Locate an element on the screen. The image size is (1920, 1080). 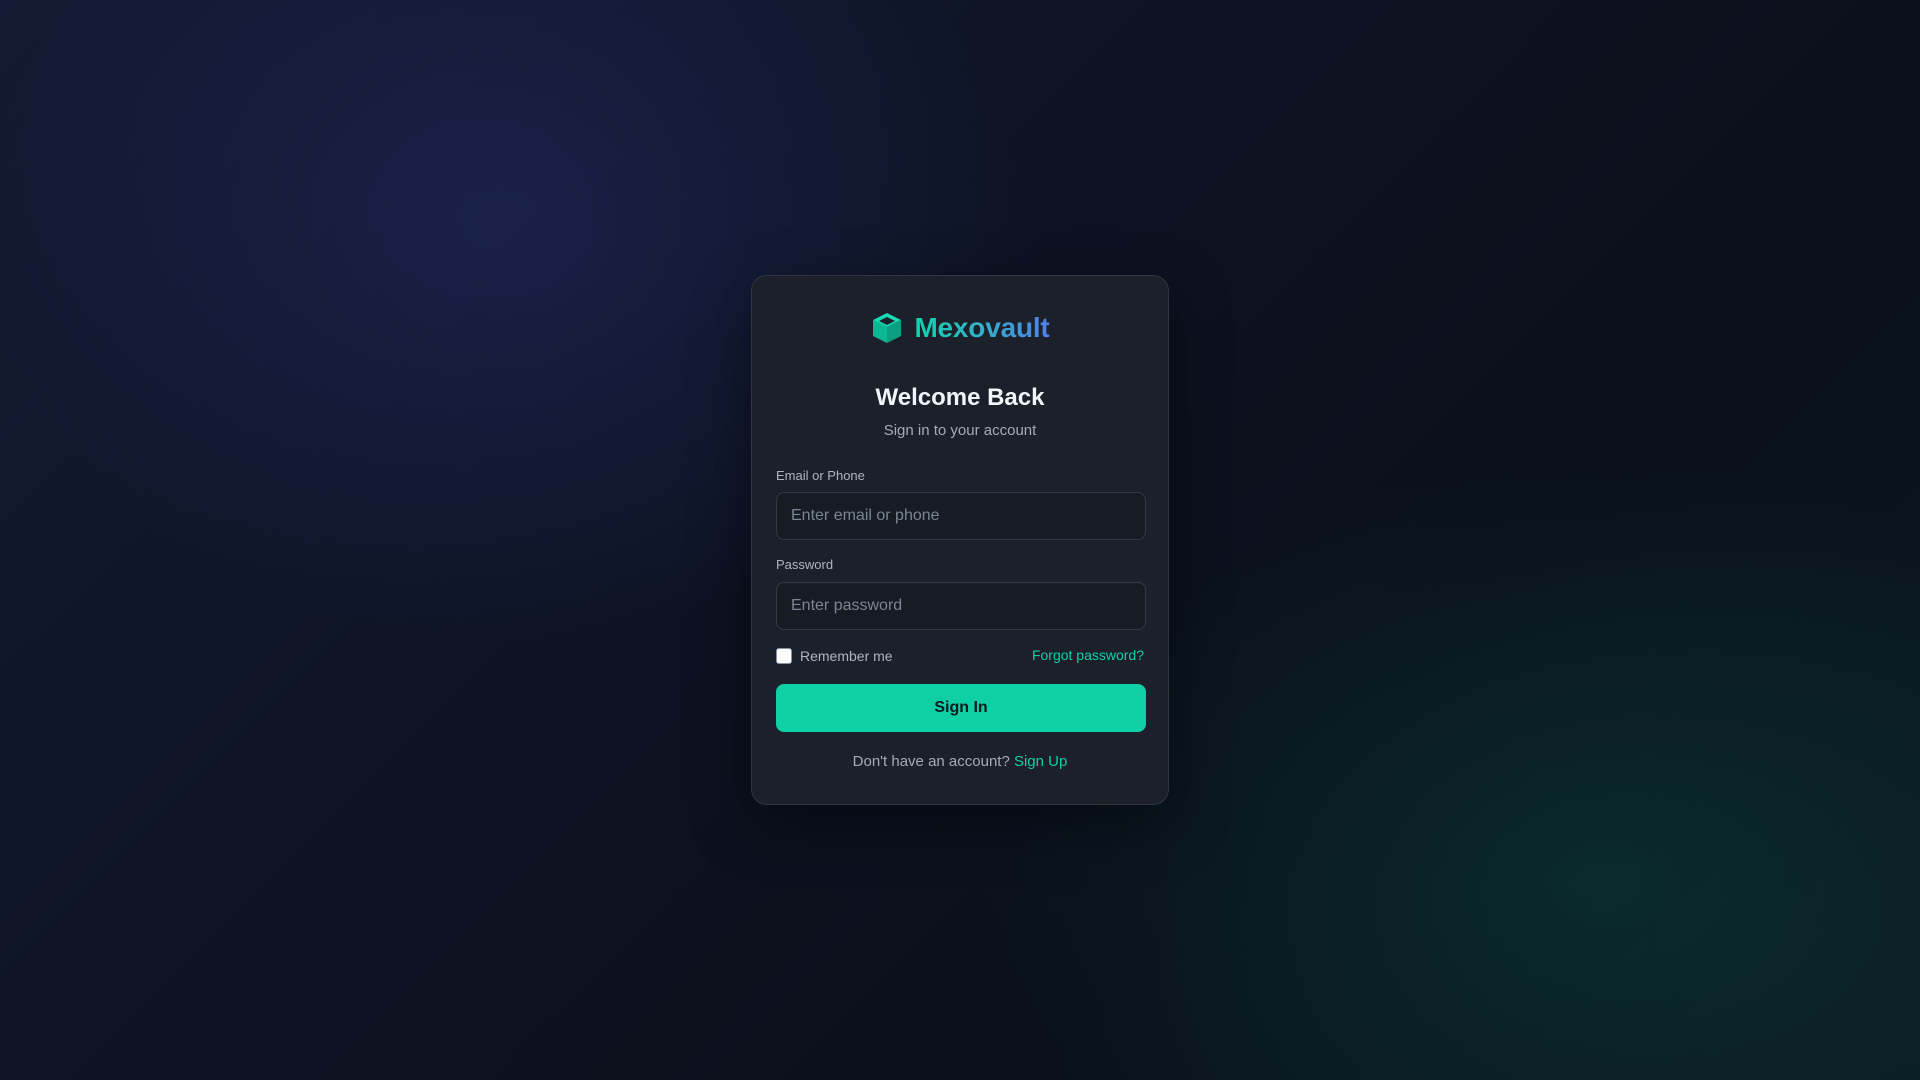
remember-me-label: Remember me is located at coordinates (846, 656).